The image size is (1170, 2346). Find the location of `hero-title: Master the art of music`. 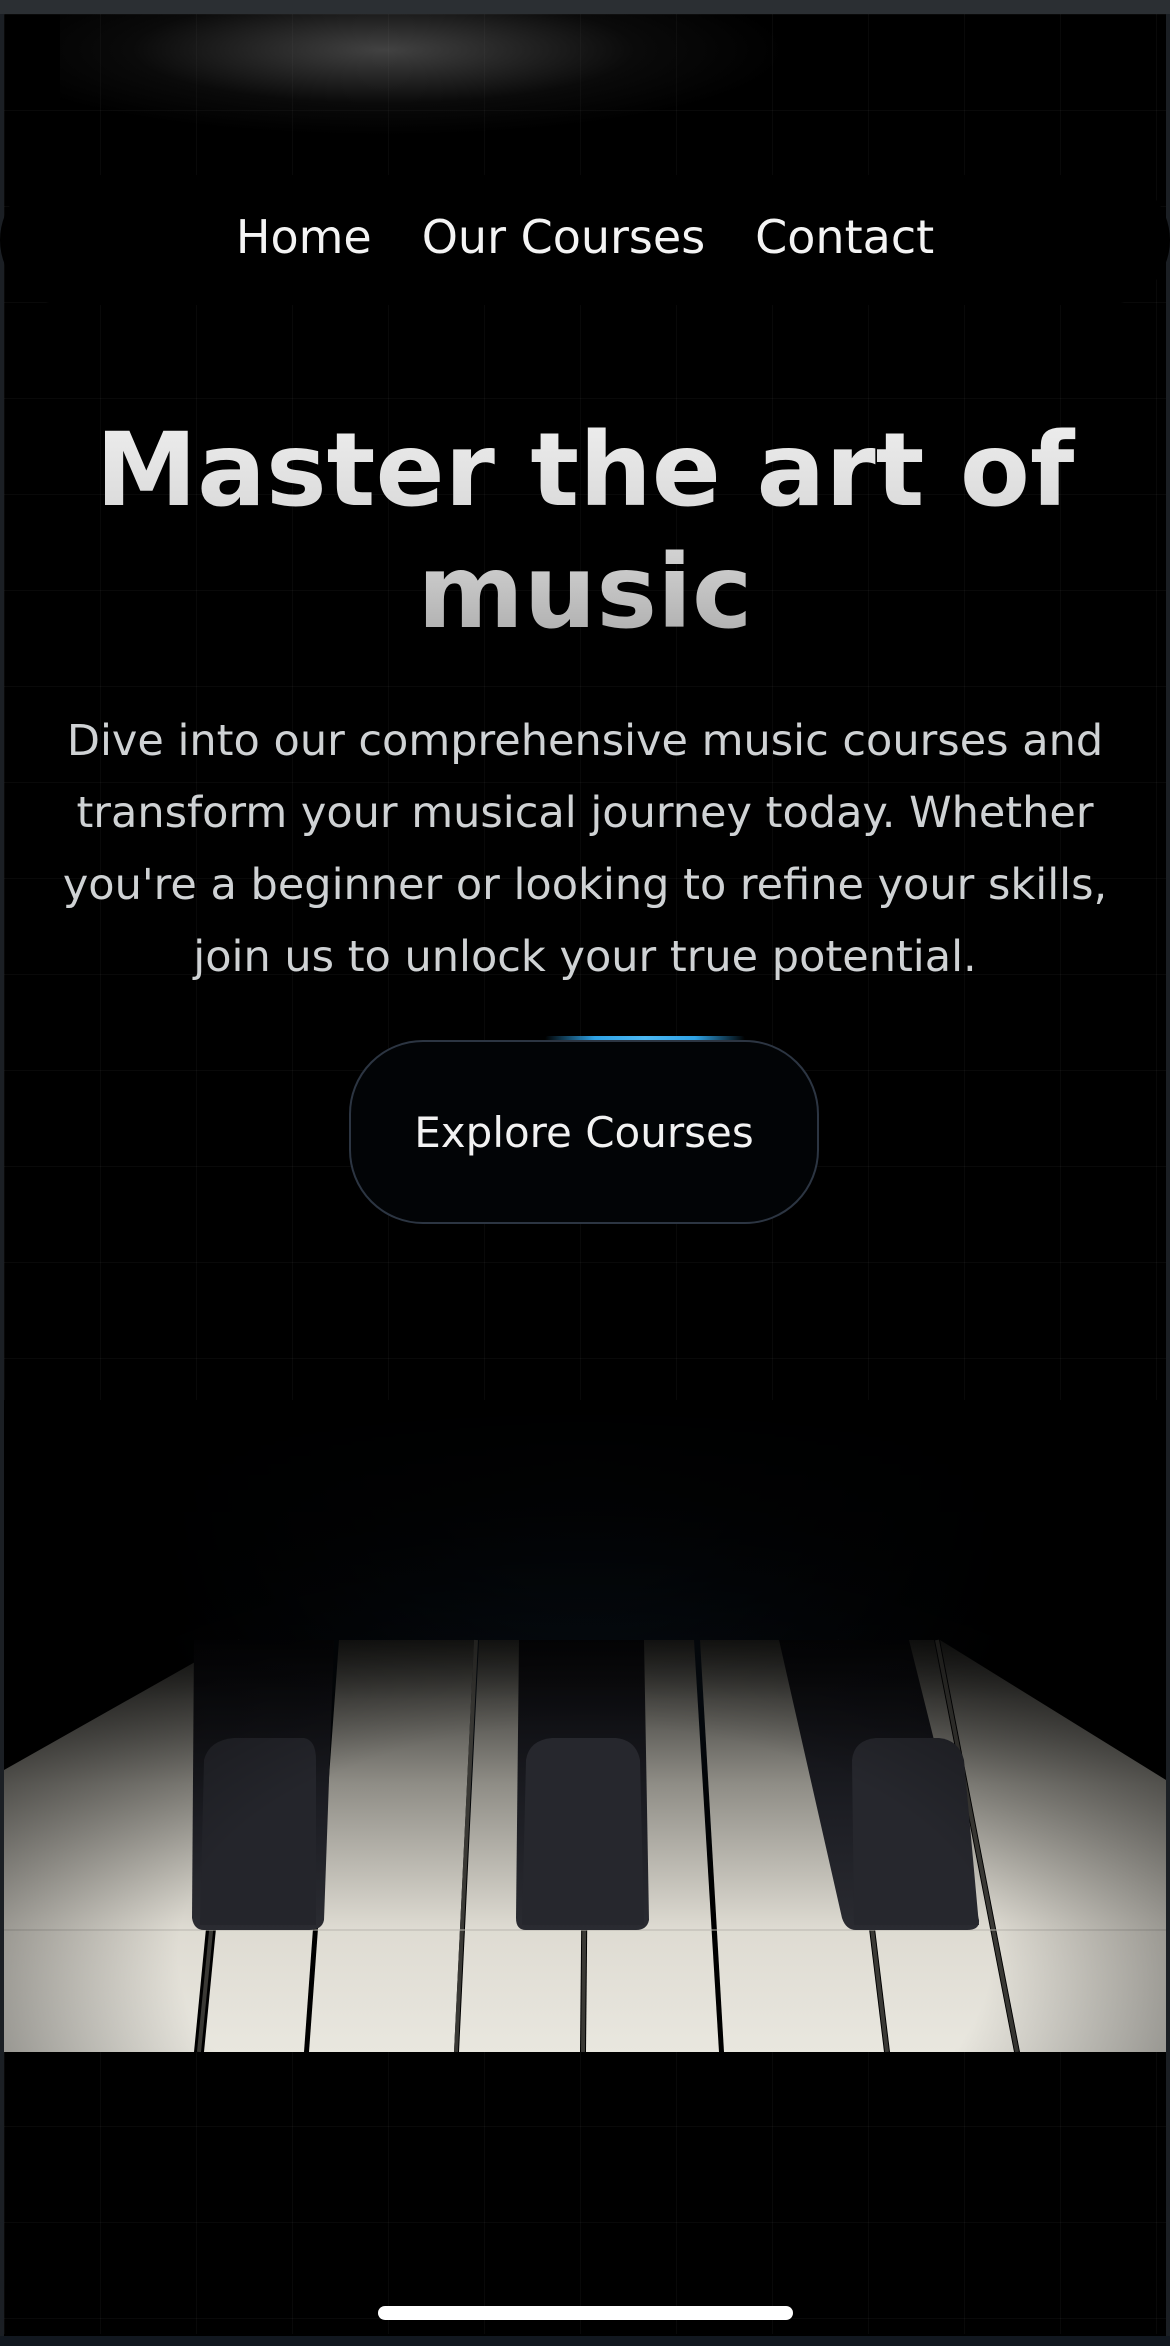

hero-title: Master the art of music is located at coordinates (585, 532).